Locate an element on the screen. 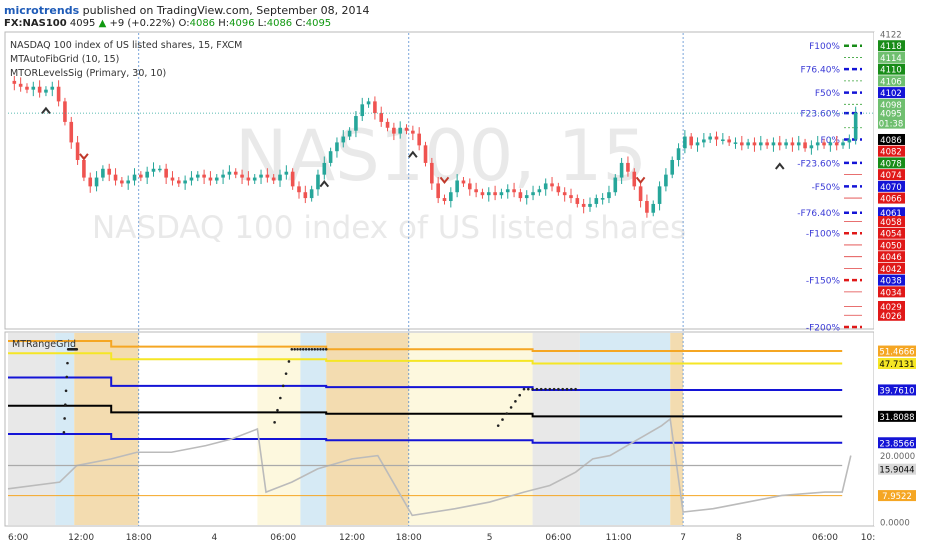 Image resolution: width=932 pixels, height=550 pixels. time-label-2: 18:00 is located at coordinates (139, 538).